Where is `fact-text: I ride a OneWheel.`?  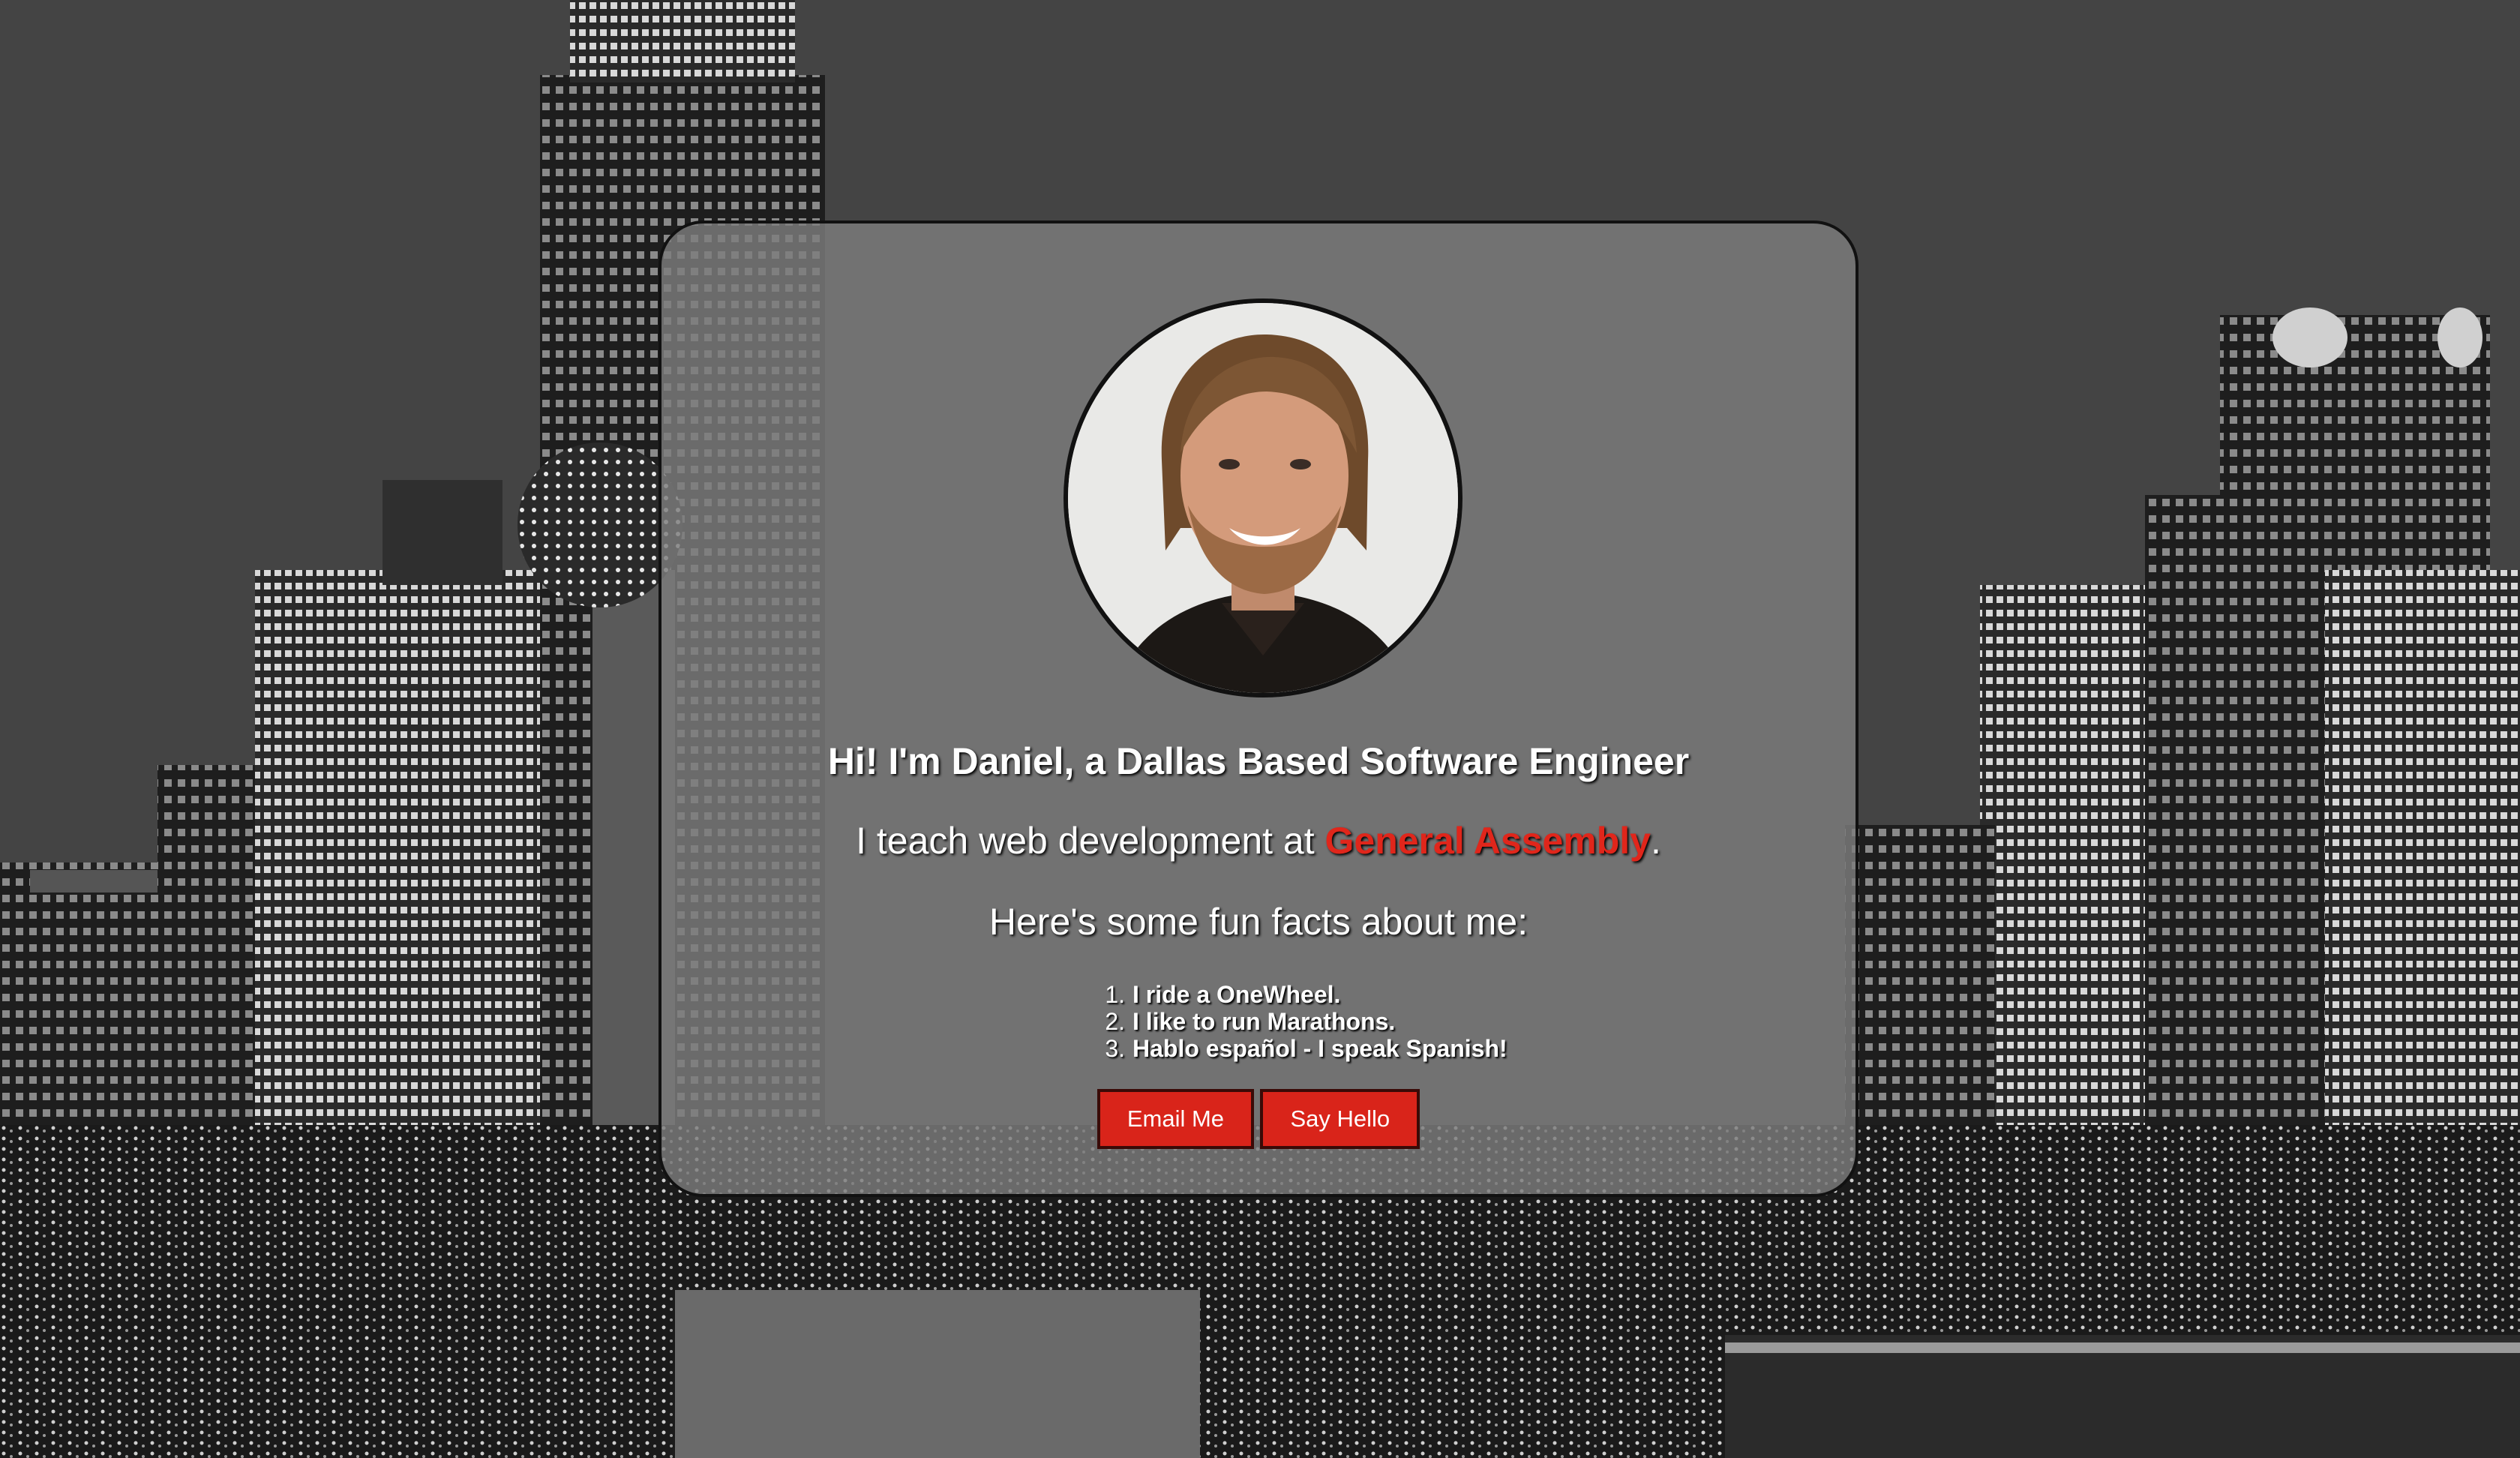 fact-text: I ride a OneWheel. is located at coordinates (1236, 994).